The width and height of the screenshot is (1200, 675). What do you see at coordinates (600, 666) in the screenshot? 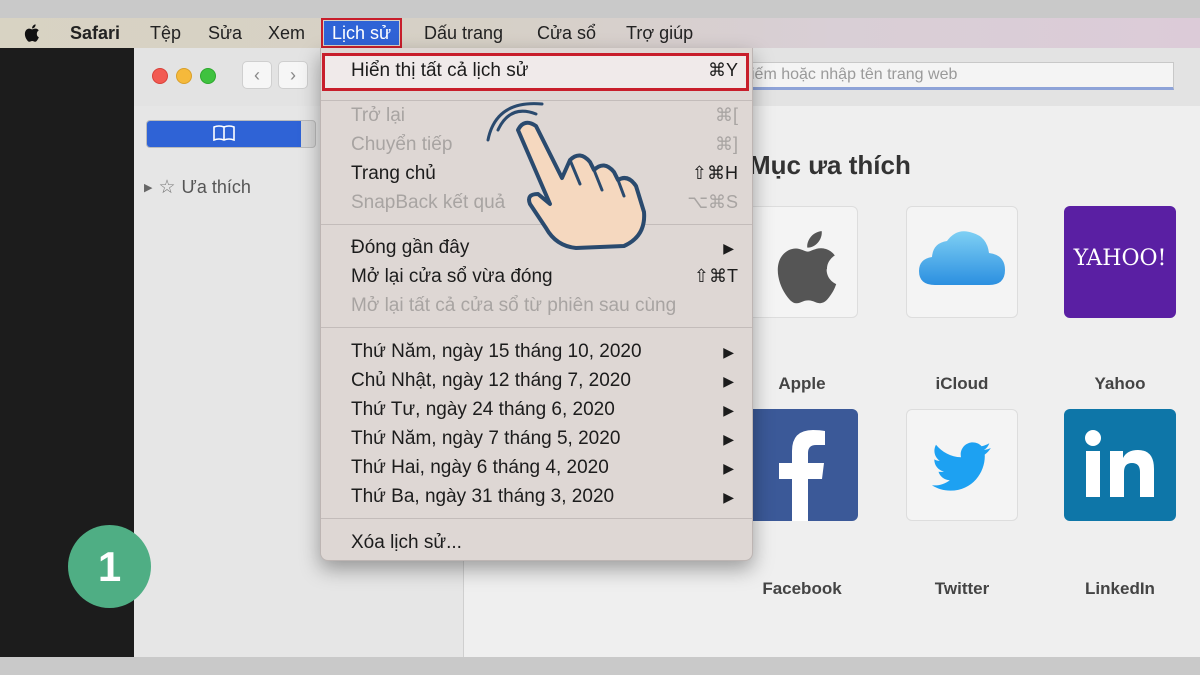
I see `bottom-frame` at bounding box center [600, 666].